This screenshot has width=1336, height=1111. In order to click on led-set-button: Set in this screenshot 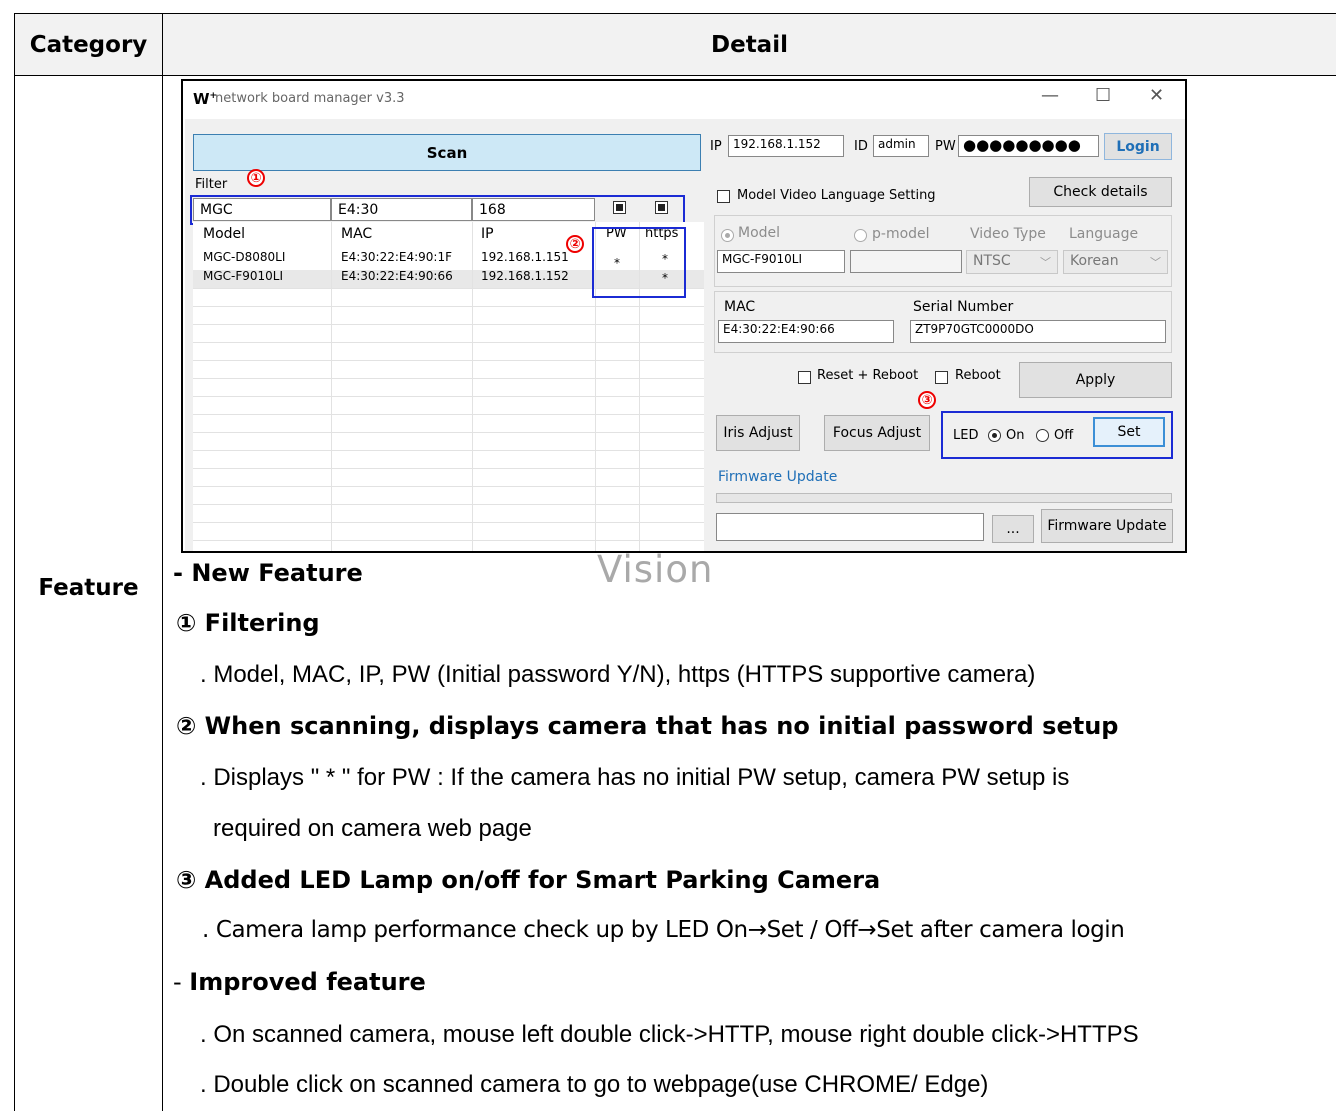, I will do `click(1129, 432)`.